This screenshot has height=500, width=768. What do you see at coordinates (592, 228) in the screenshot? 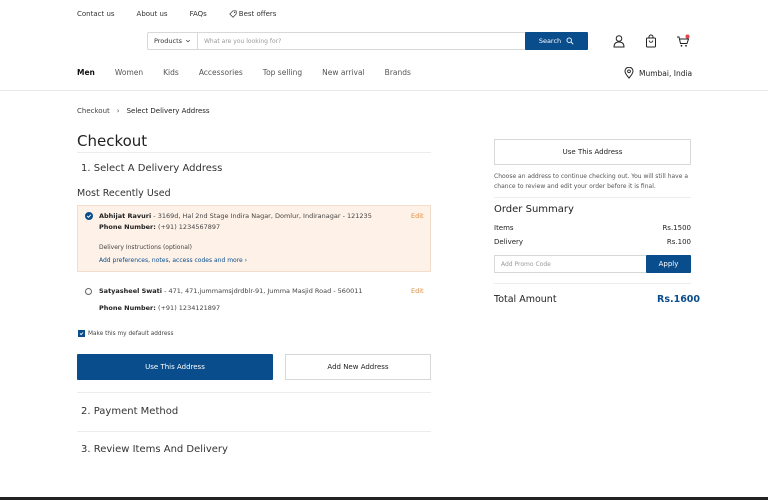
I see `items-row: Items Rs.1500` at bounding box center [592, 228].